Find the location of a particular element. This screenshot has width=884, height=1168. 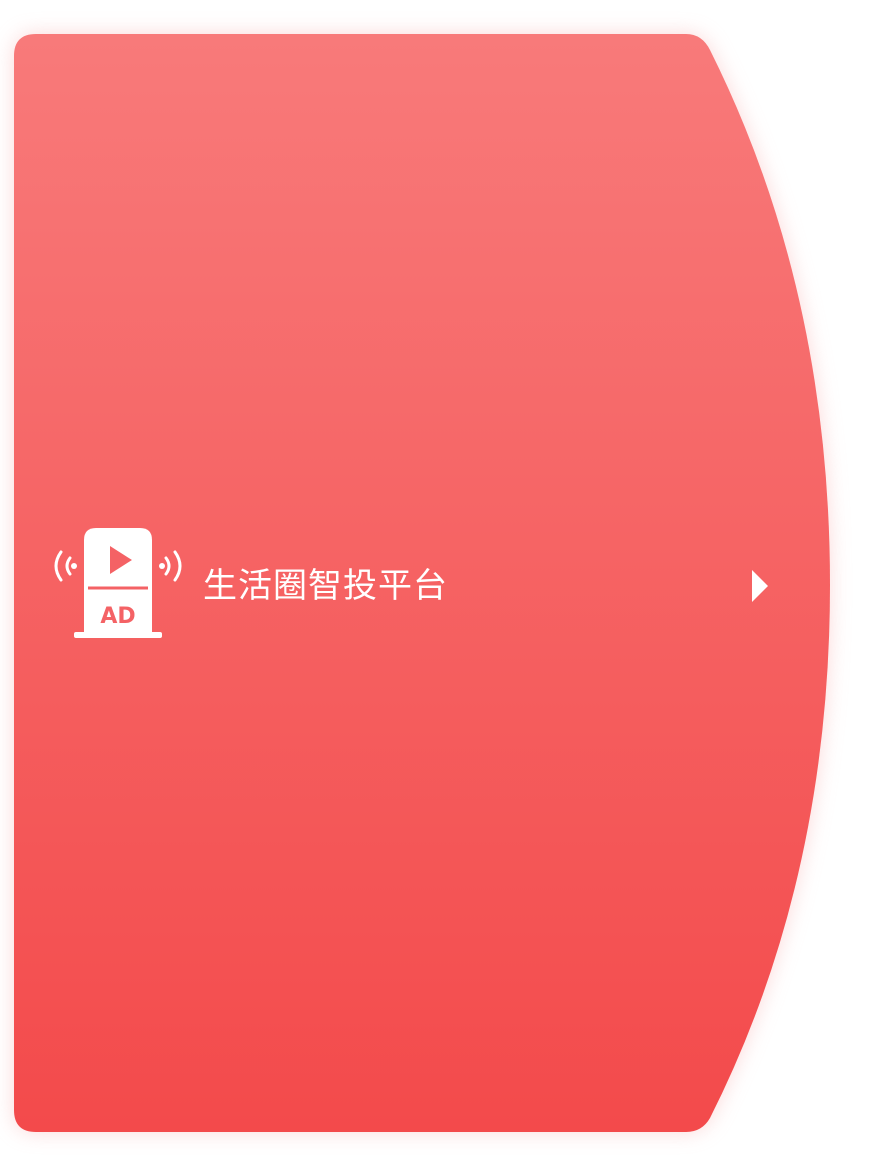

chevron-right-icon is located at coordinates (760, 586).